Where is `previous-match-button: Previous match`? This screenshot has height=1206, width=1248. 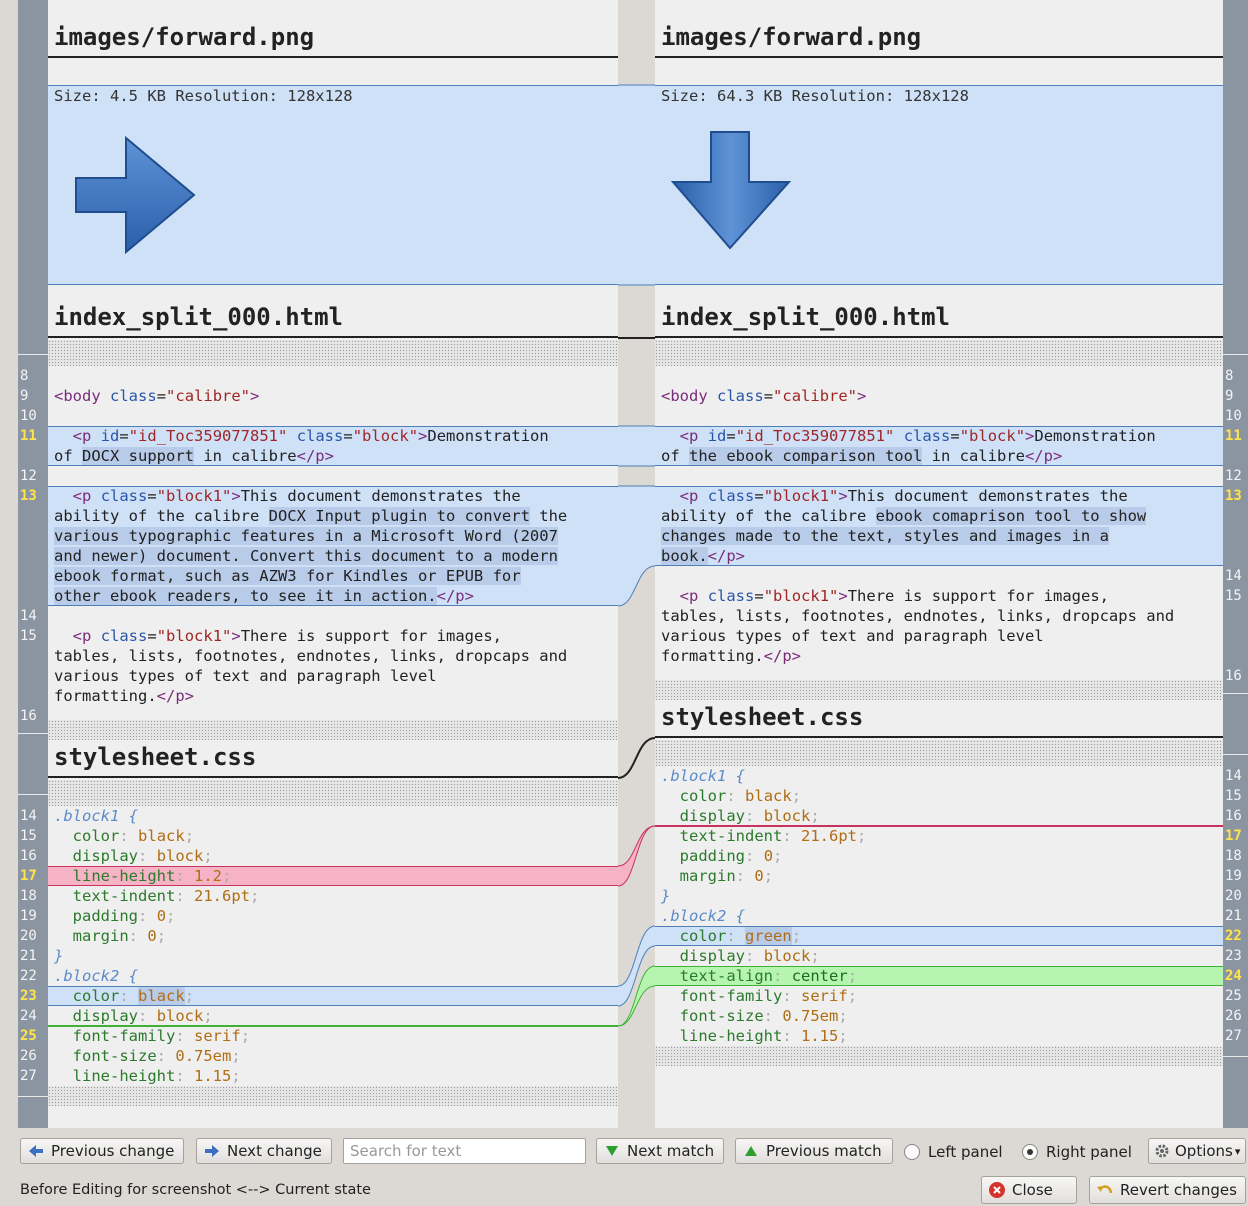 previous-match-button: Previous match is located at coordinates (814, 1151).